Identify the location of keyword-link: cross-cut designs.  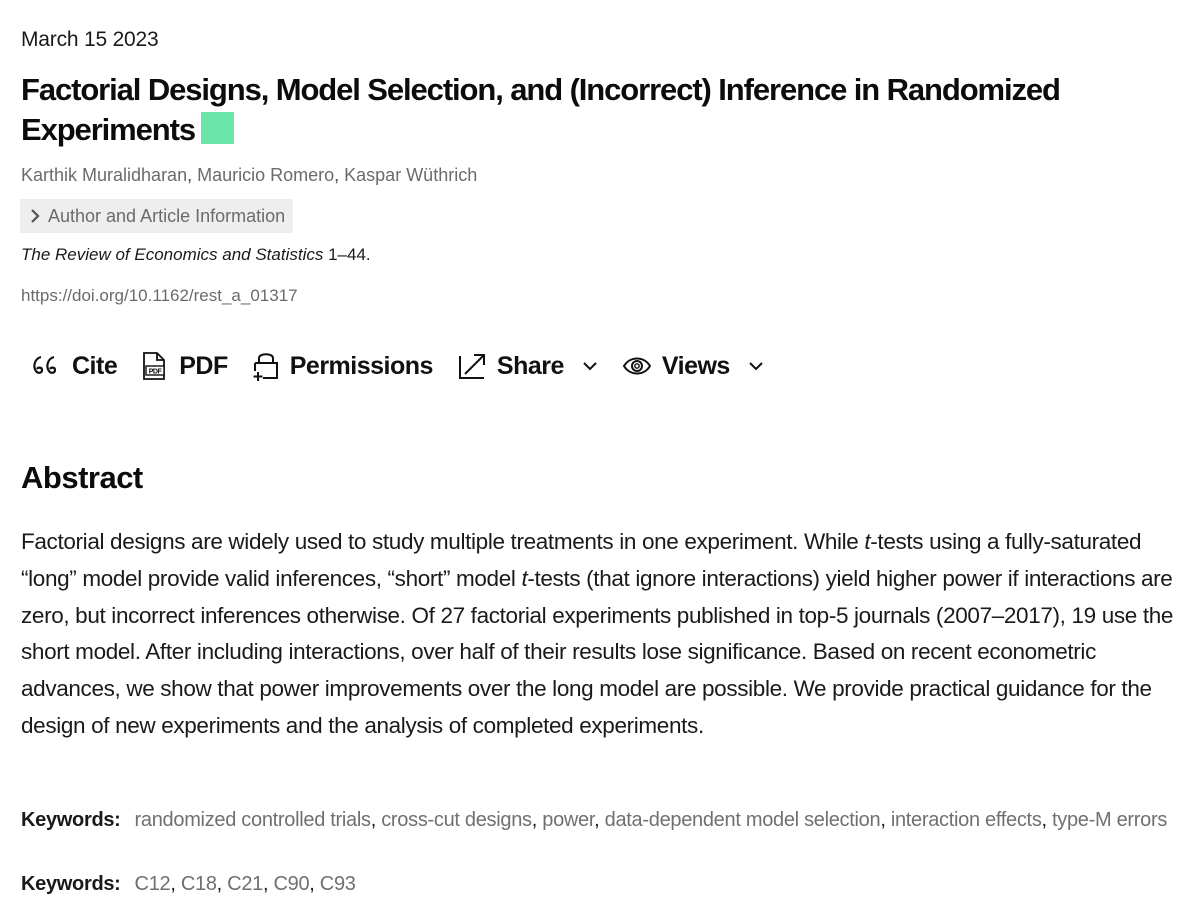
(456, 820).